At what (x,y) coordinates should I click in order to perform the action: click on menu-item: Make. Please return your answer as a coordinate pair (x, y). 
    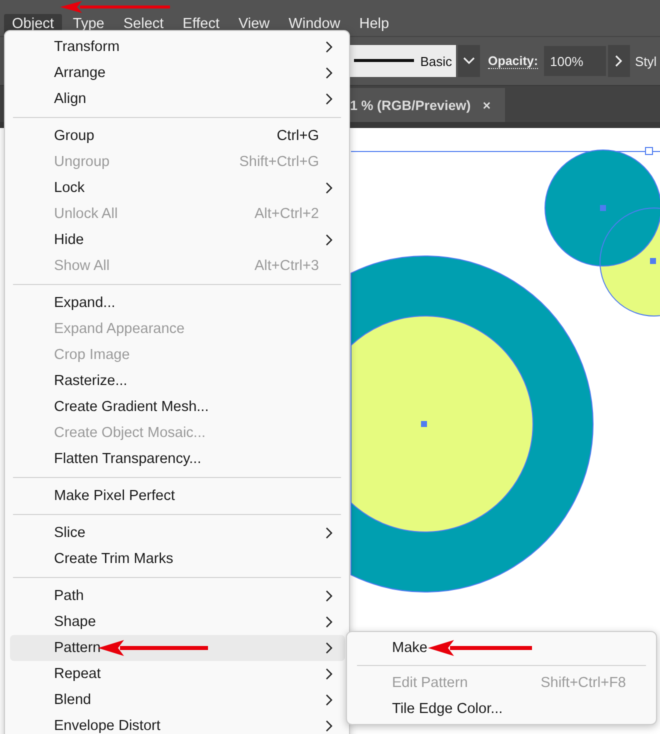
    Looking at the image, I should click on (502, 648).